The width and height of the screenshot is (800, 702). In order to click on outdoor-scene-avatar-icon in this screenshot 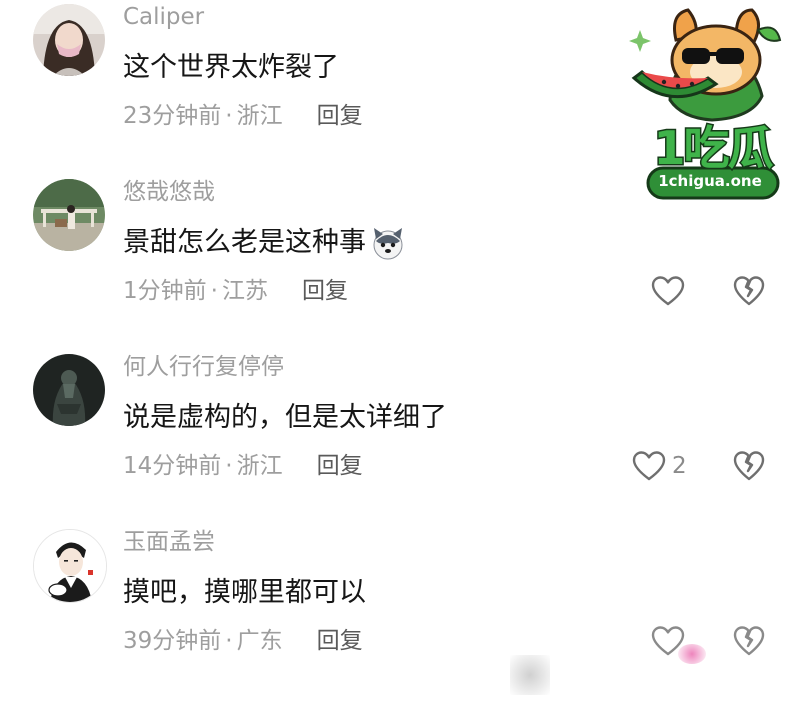, I will do `click(69, 215)`.